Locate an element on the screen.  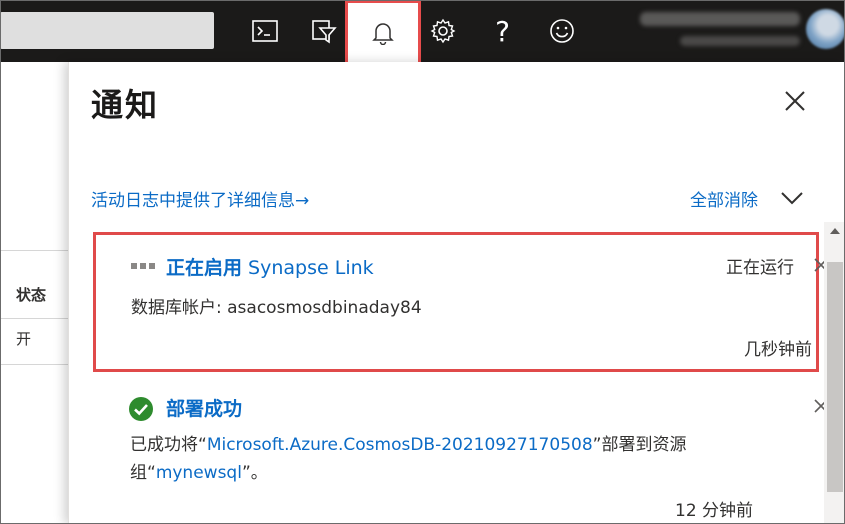
notification-title-target: Synapse Link is located at coordinates (308, 268).